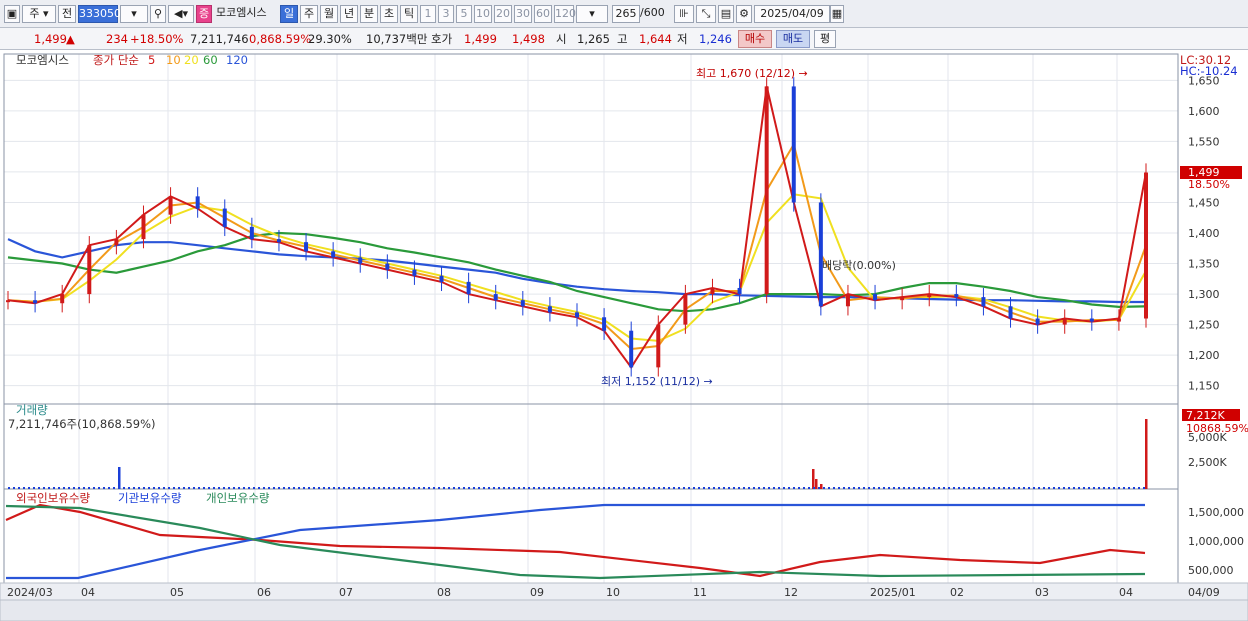 This screenshot has width=1248, height=621. Describe the element at coordinates (503, 14) in the screenshot. I see `interval-20: 20` at that location.